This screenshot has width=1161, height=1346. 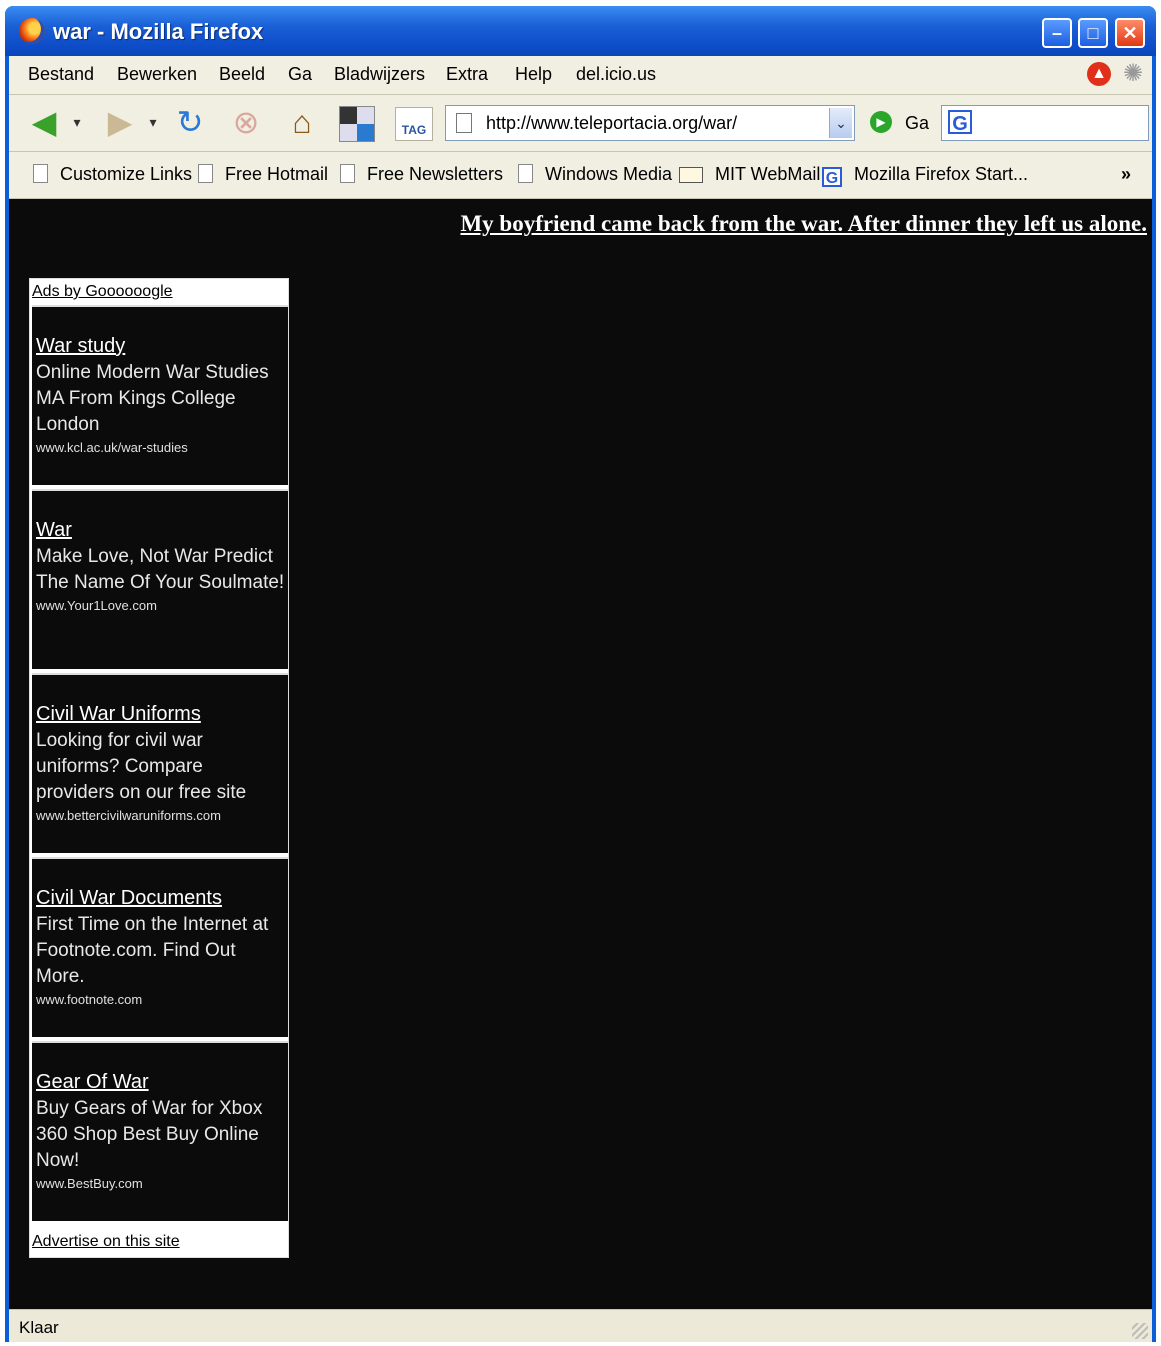 I want to click on google-icon: G, so click(x=832, y=177).